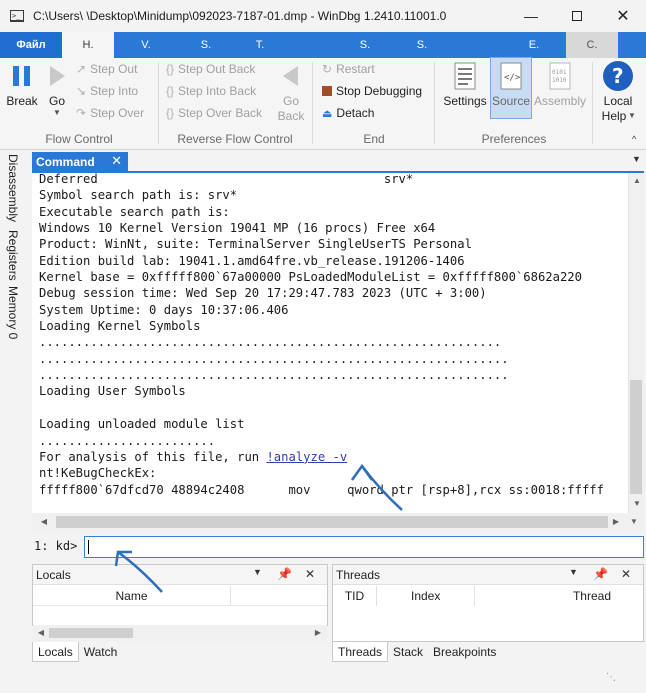  What do you see at coordinates (364, 547) in the screenshot?
I see `command-input` at bounding box center [364, 547].